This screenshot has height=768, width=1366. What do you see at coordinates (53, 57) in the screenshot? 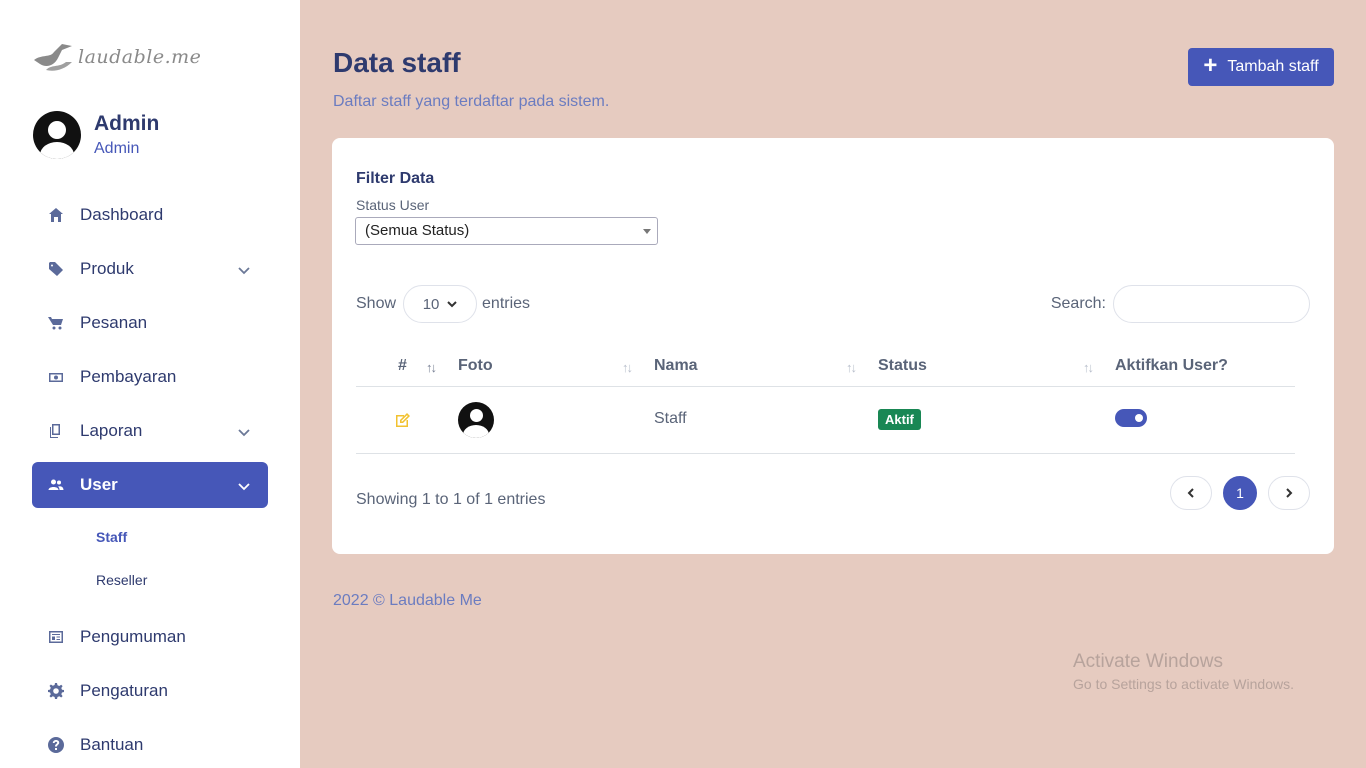
I see `logo-mark-icon` at bounding box center [53, 57].